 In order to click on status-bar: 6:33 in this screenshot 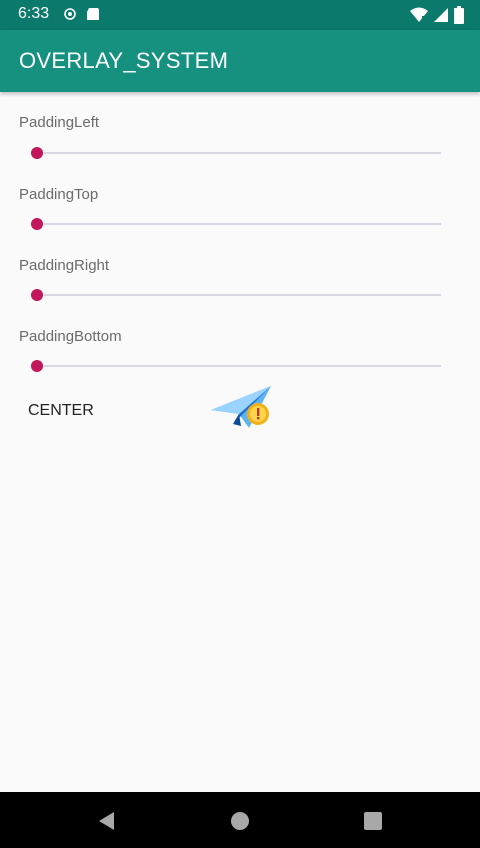, I will do `click(240, 15)`.